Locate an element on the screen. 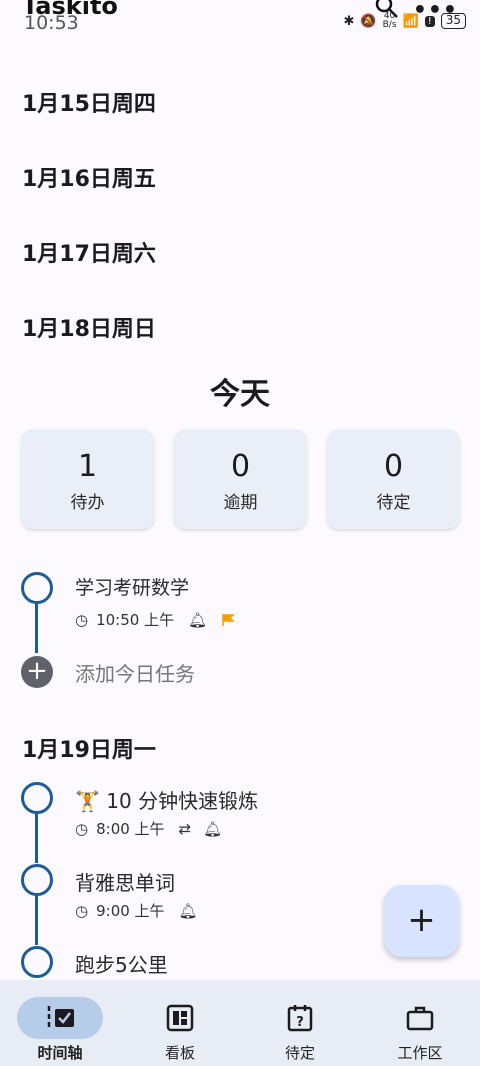  mute-icon: 🔕 is located at coordinates (368, 21).